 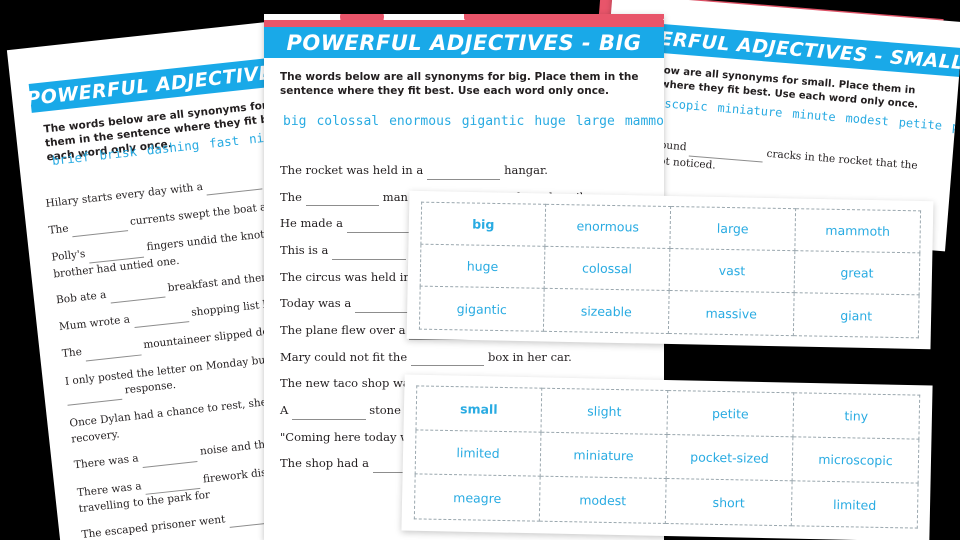 I want to click on word-bank-item: pocket-sized, so click(x=955, y=130).